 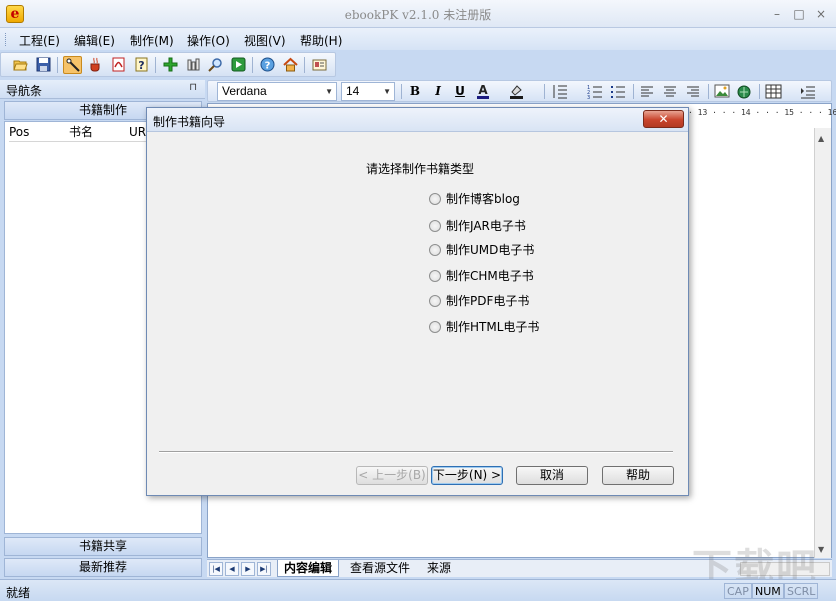 I want to click on next-page-icon: ▶, so click(x=248, y=569).